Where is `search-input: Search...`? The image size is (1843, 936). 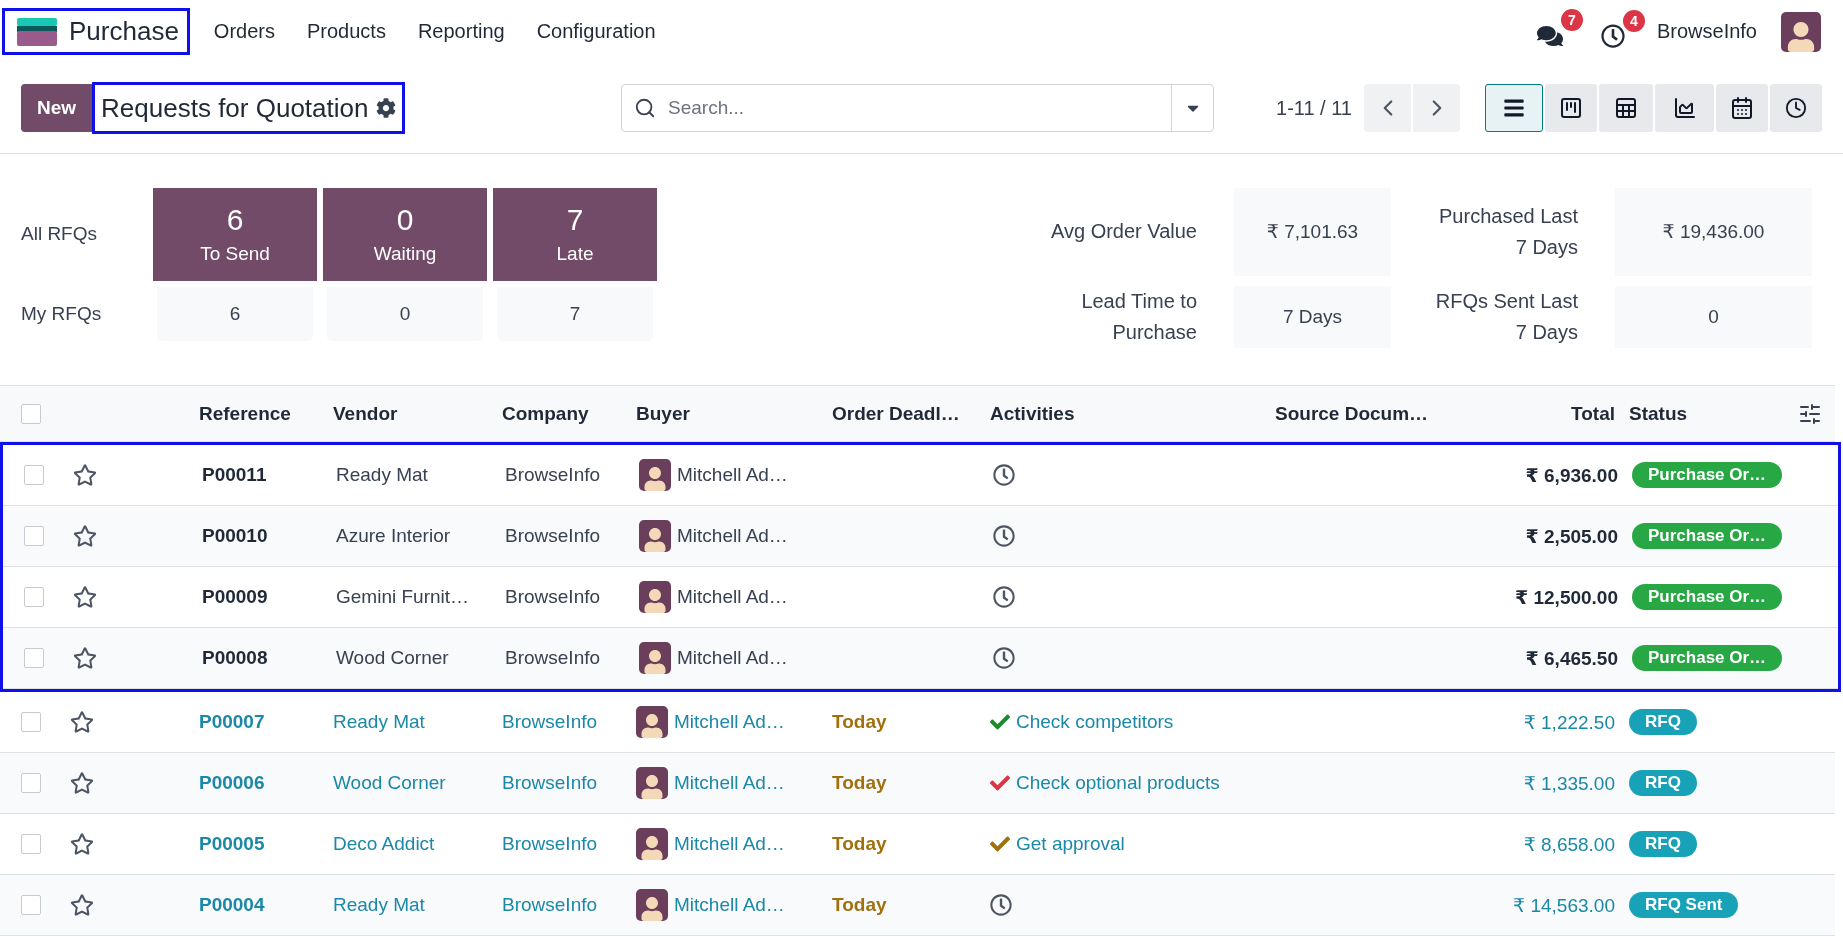
search-input: Search... is located at coordinates (918, 108).